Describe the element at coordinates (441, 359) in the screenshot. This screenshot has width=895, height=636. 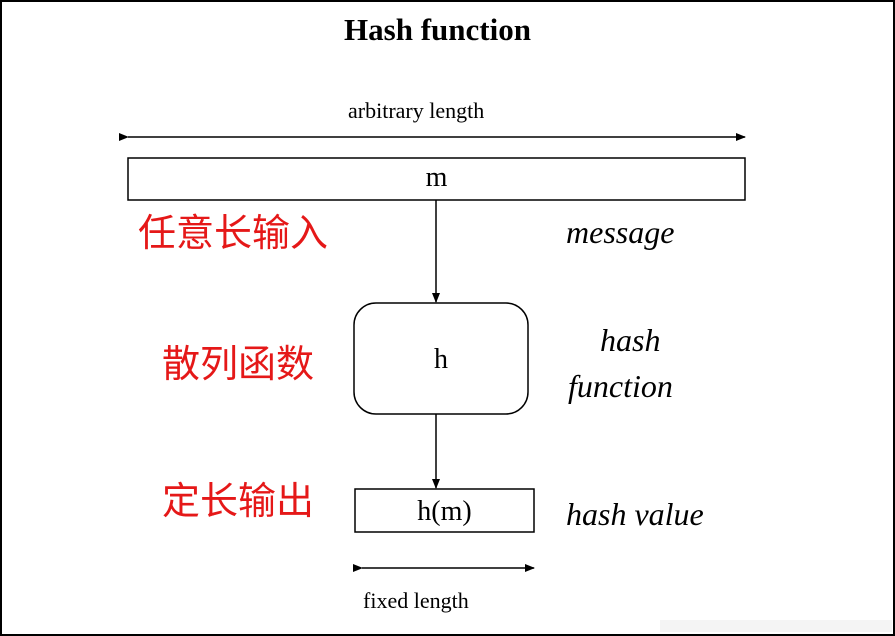
I see `function-box-text: h` at that location.